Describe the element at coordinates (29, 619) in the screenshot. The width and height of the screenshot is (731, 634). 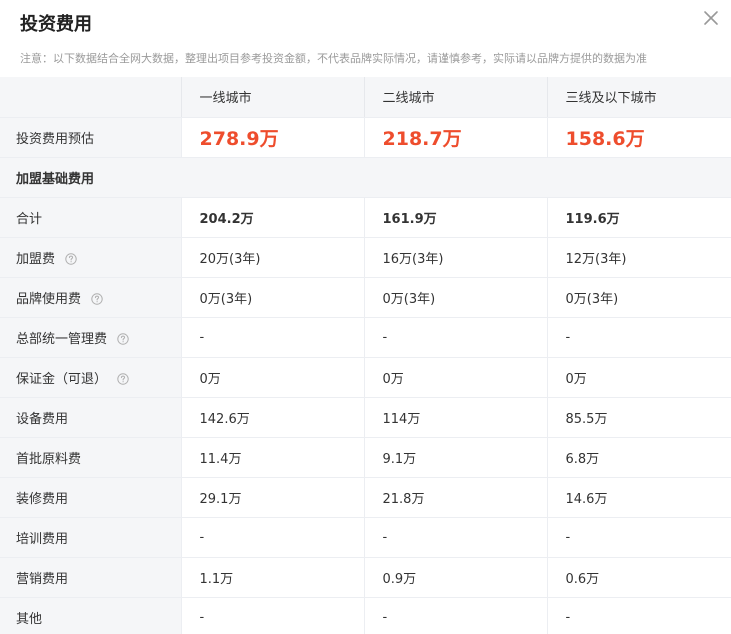
I see `row-label: 其他` at that location.